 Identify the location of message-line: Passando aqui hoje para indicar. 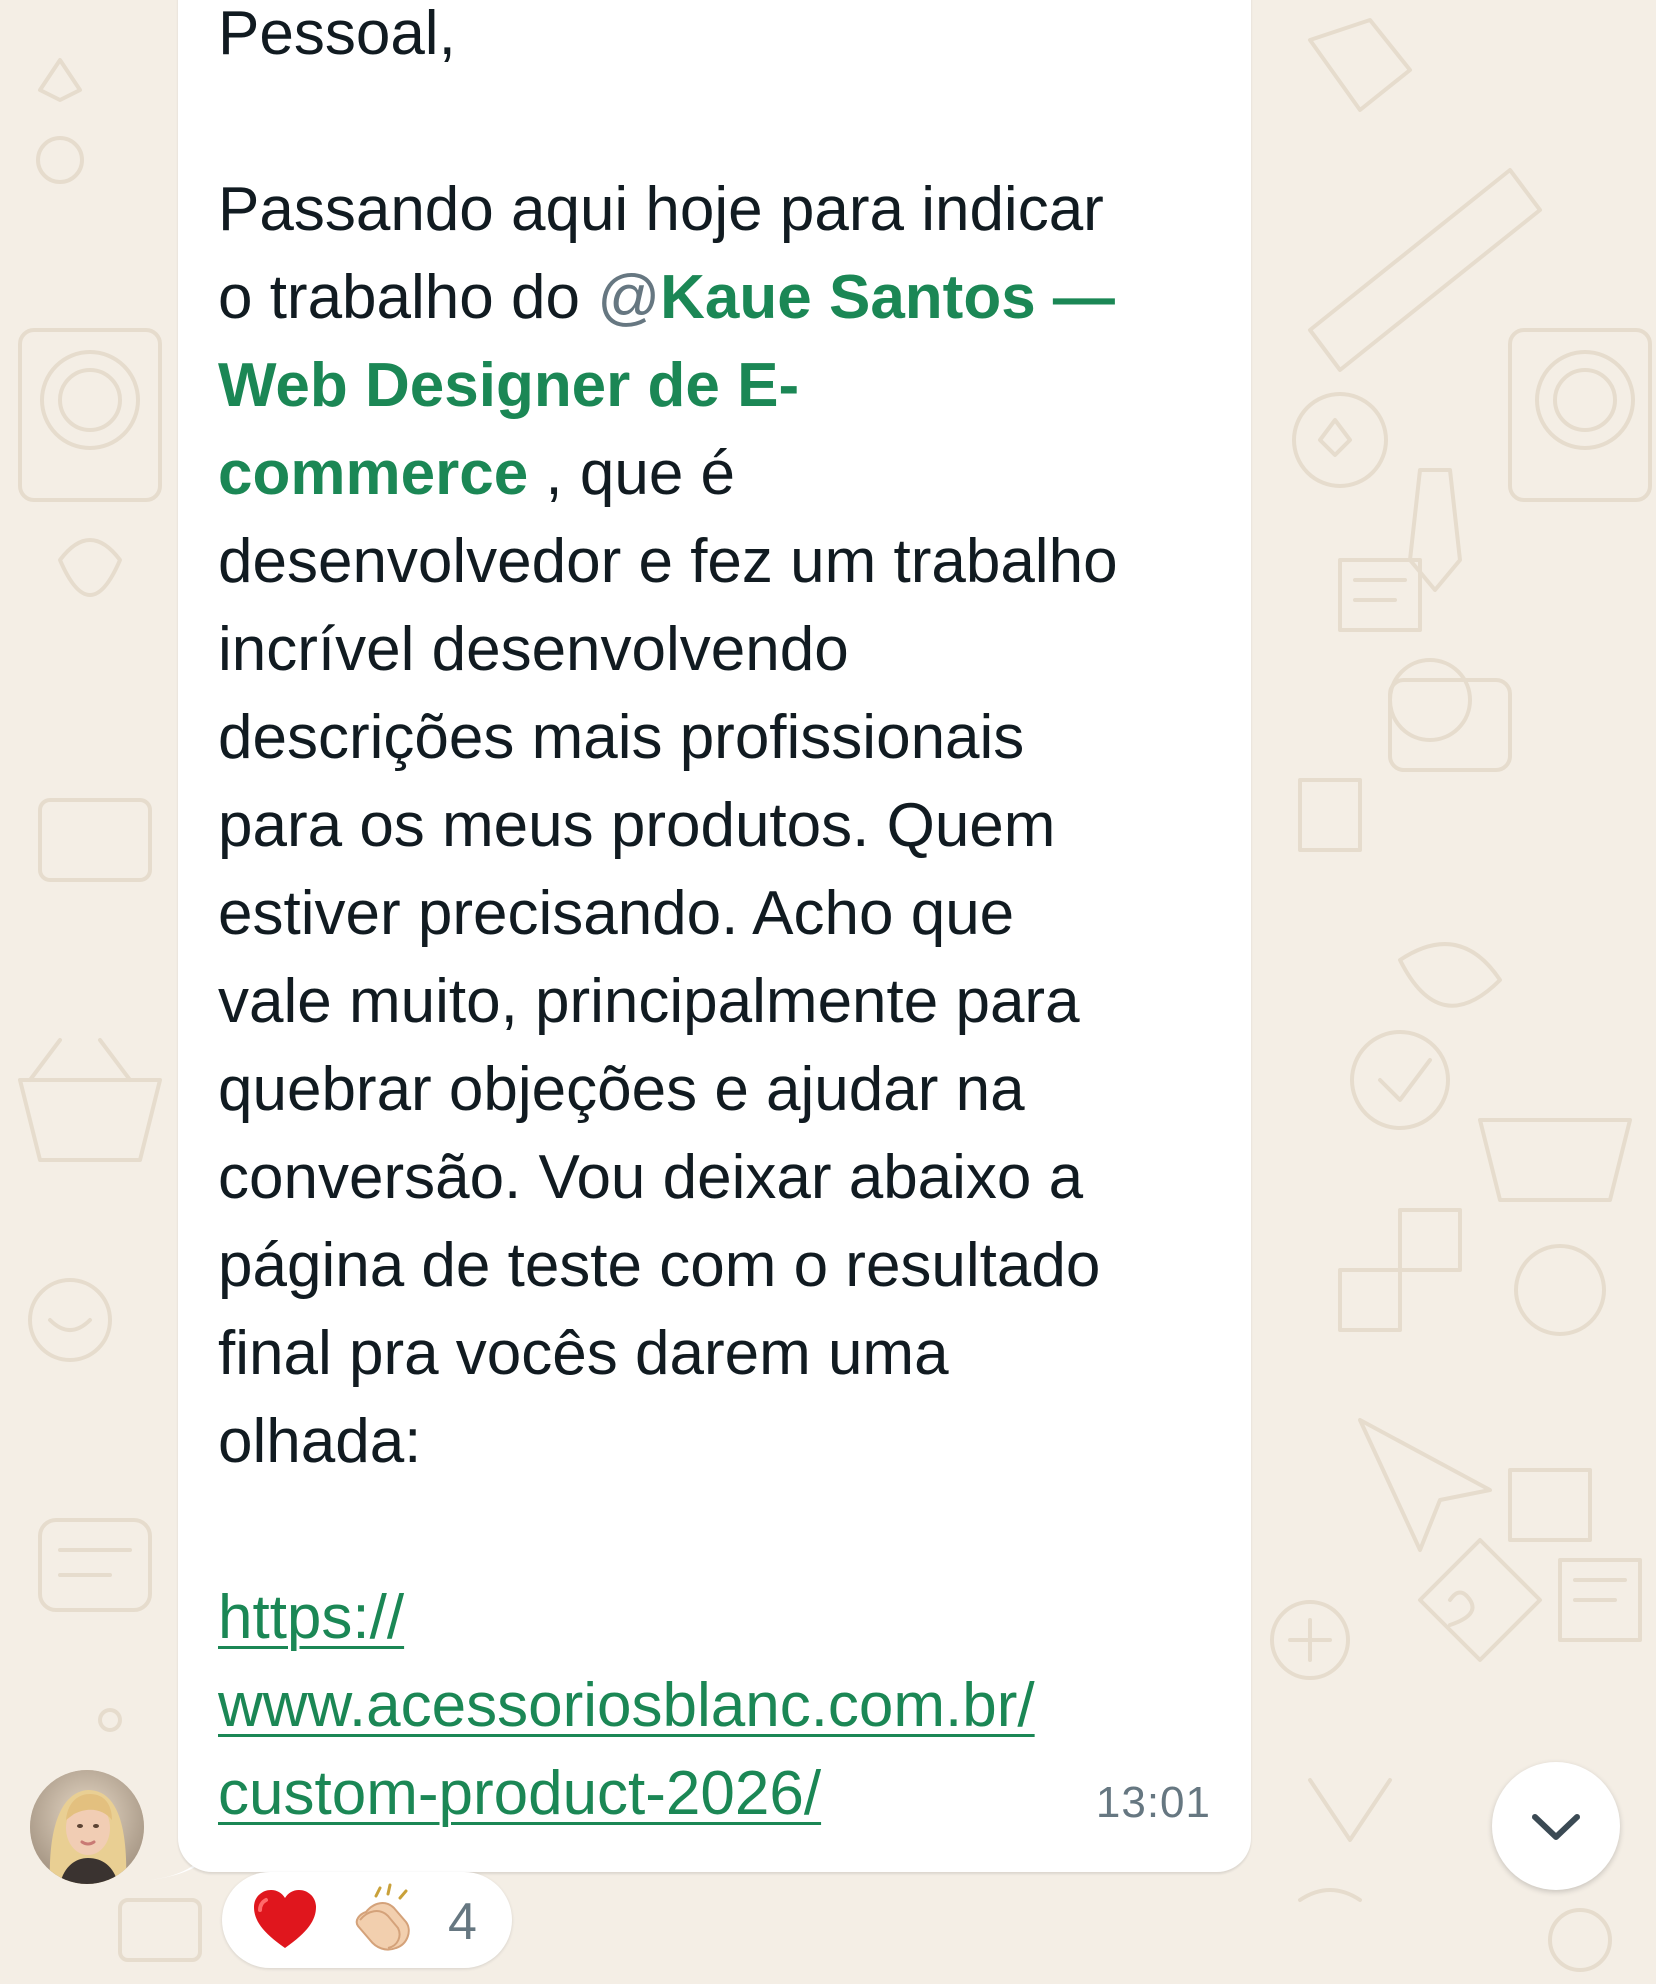
(661, 209).